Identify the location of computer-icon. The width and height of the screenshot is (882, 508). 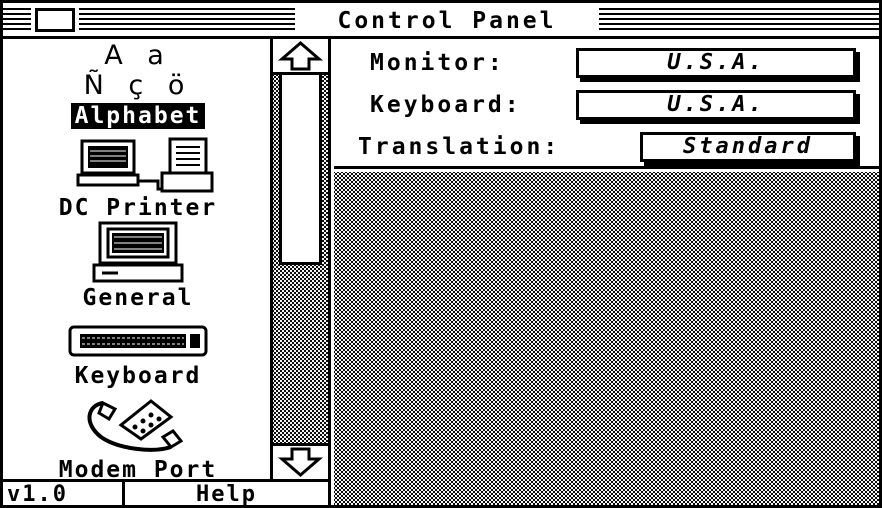
(138, 252).